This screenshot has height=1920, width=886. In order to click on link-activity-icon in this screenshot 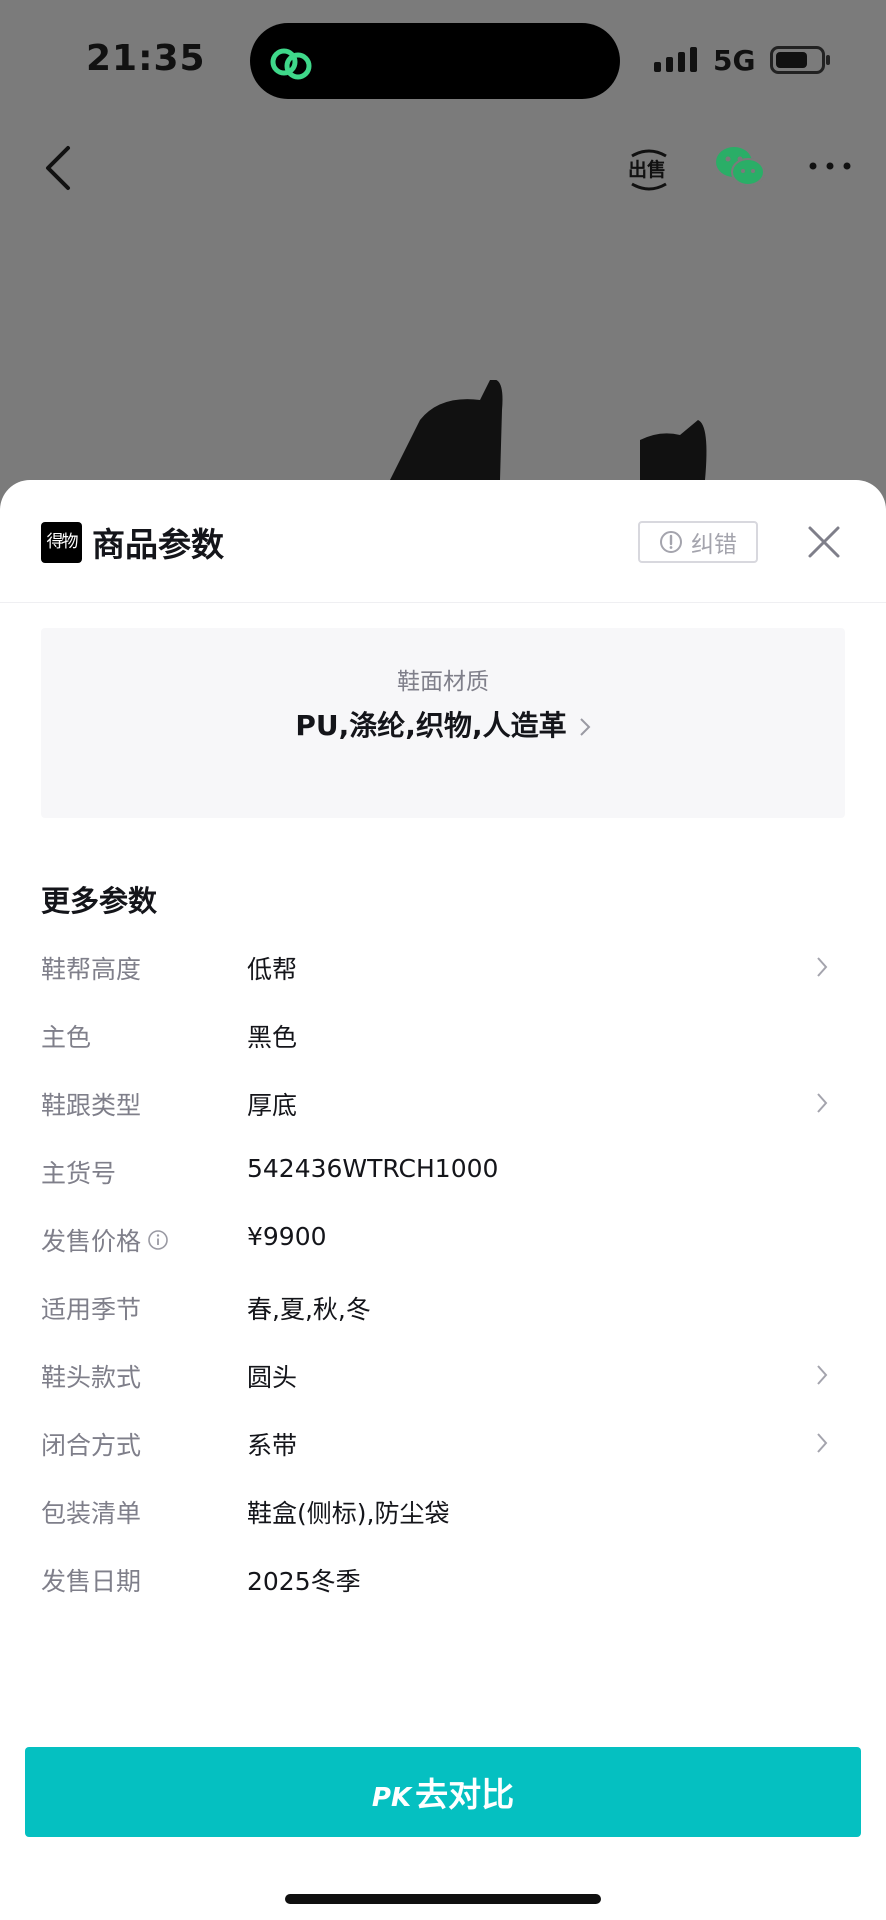, I will do `click(291, 64)`.